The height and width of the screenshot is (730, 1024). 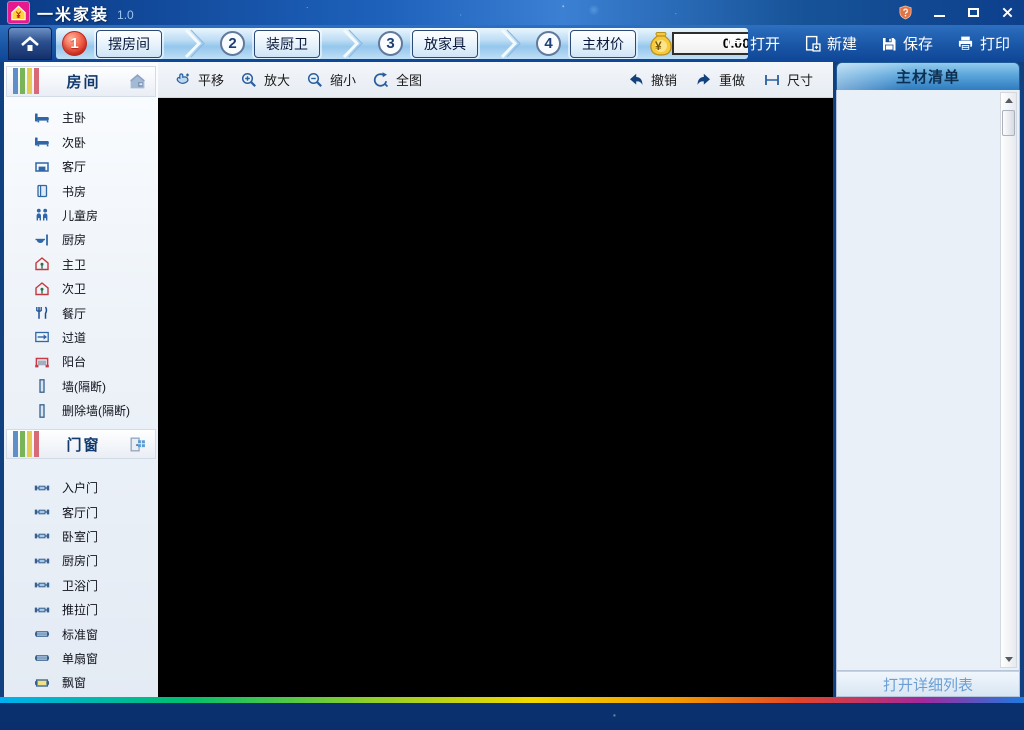 I want to click on fit-view-label: 全图, so click(x=409, y=80).